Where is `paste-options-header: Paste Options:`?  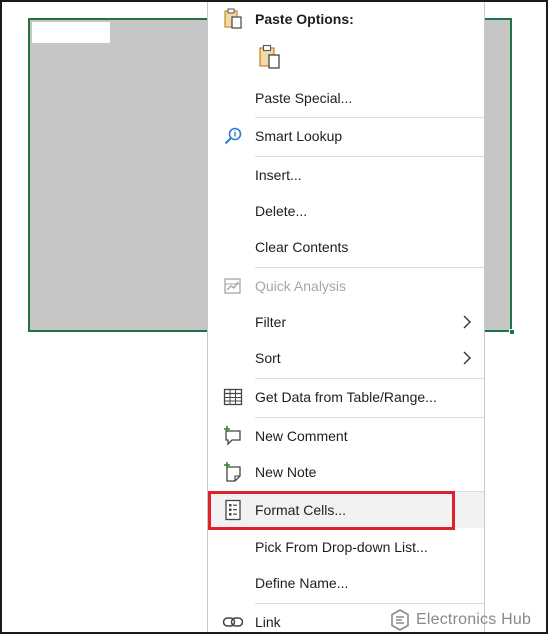
paste-options-header: Paste Options: is located at coordinates (346, 19).